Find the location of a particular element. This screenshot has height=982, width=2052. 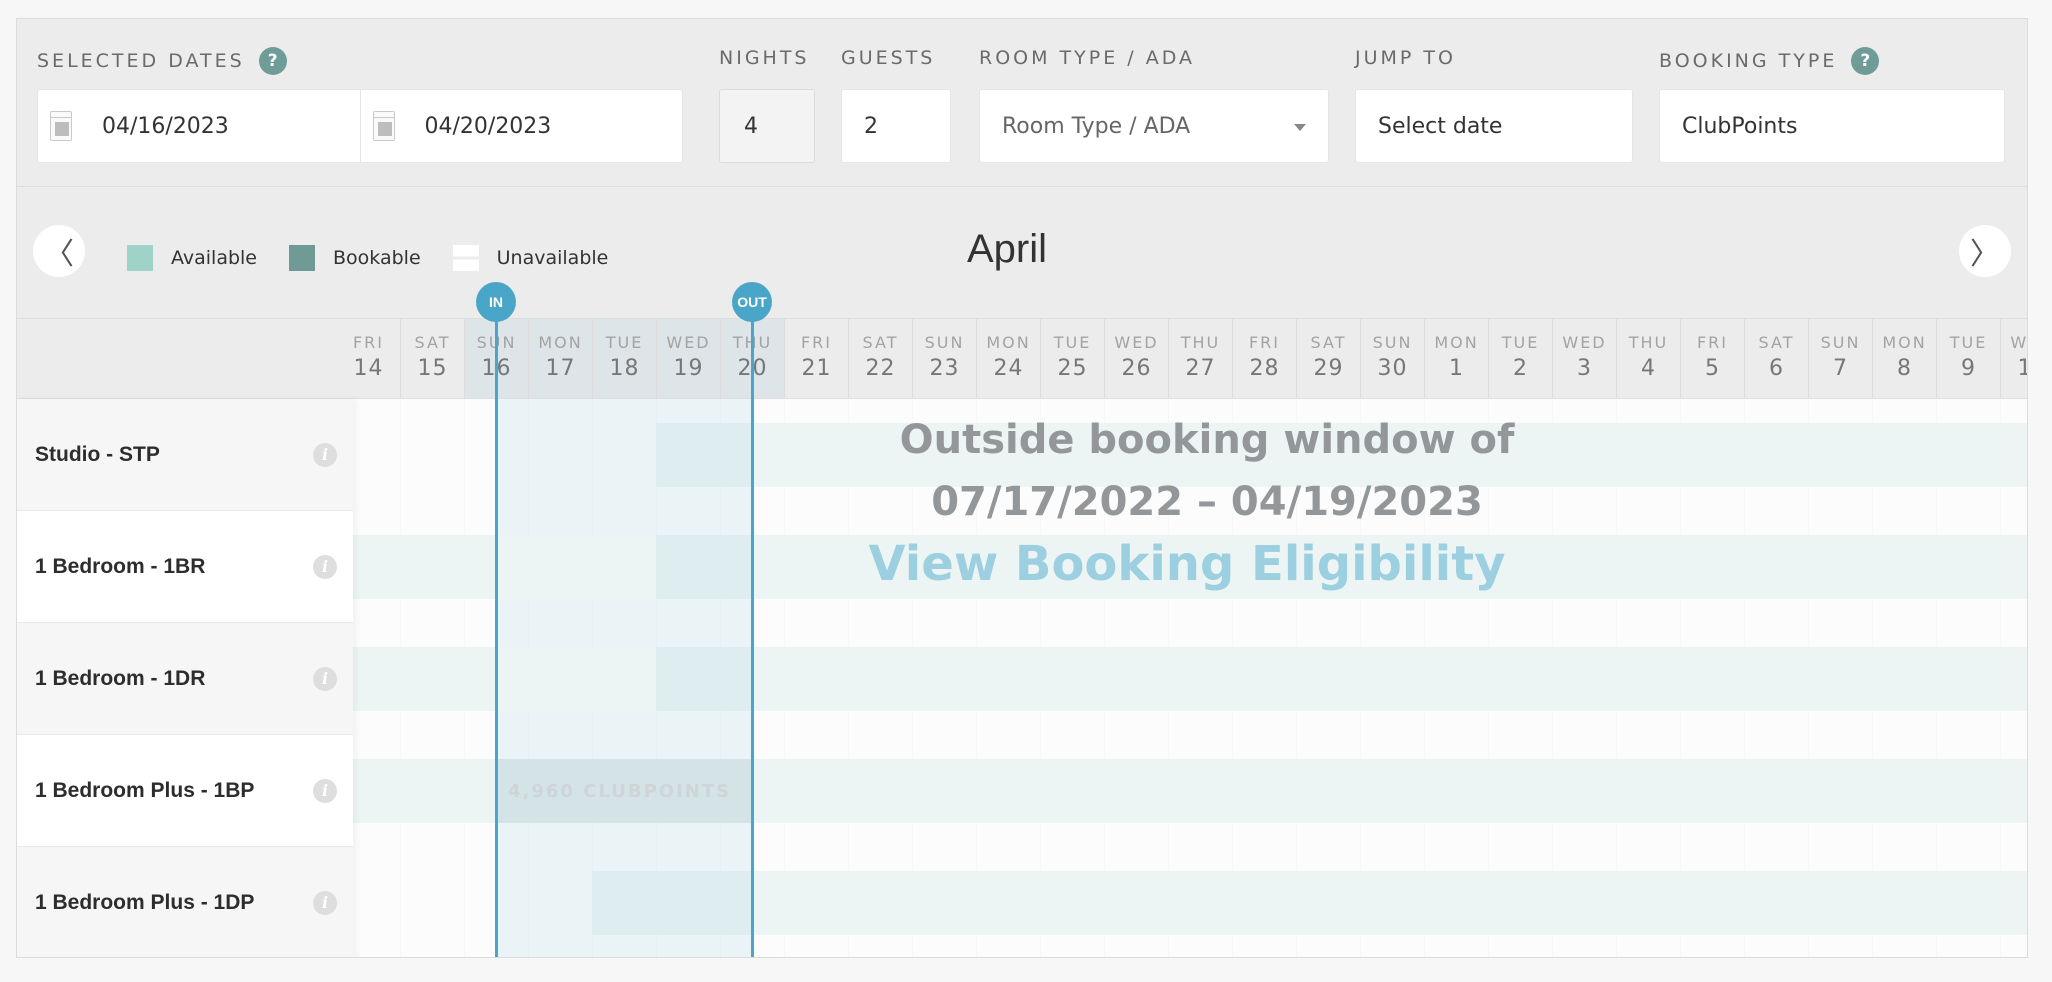

day-number: 24 is located at coordinates (1008, 368).